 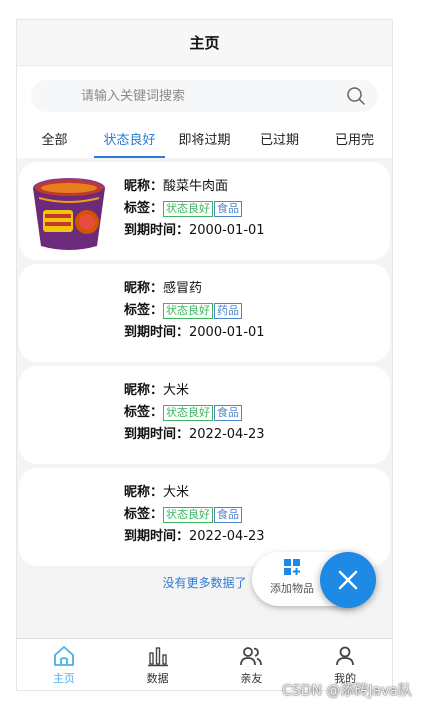 What do you see at coordinates (345, 655) in the screenshot?
I see `user-icon` at bounding box center [345, 655].